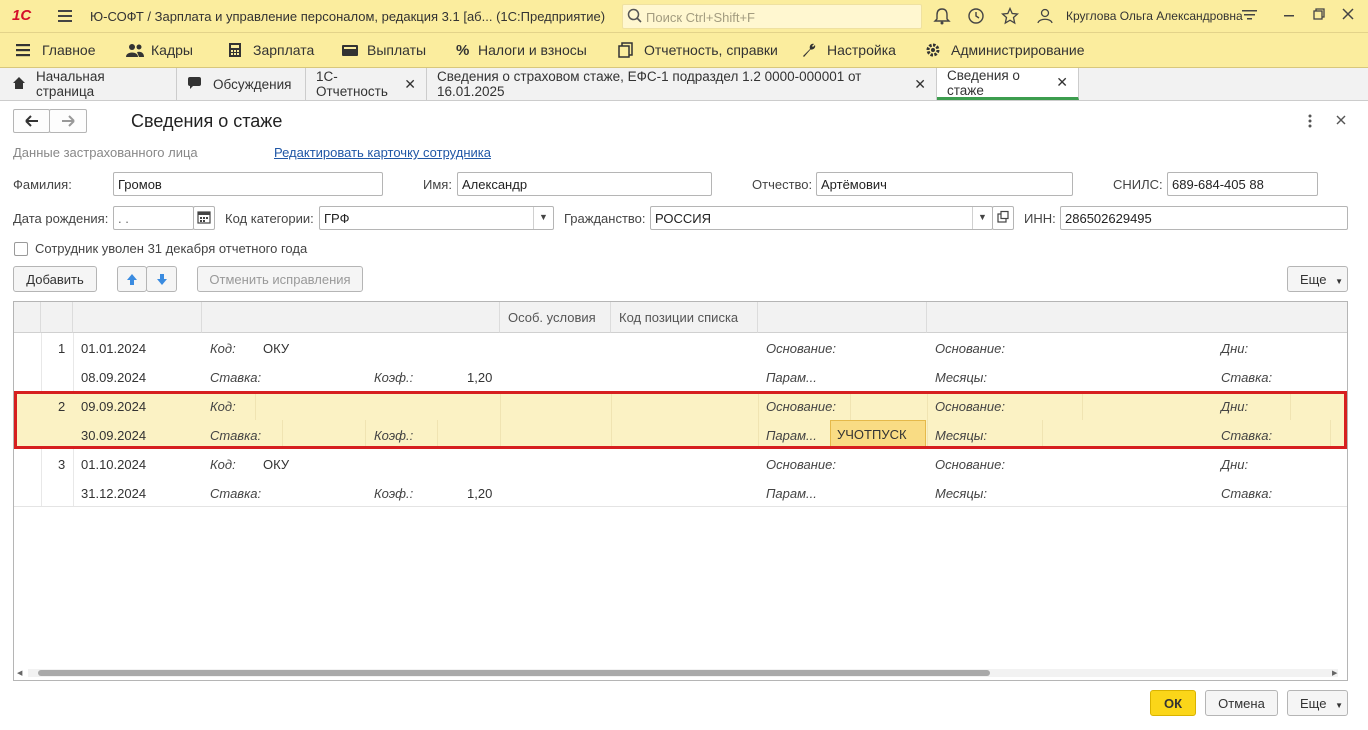 The height and width of the screenshot is (730, 1368). I want to click on menu-item-payments: Выплаты, so click(383, 50).